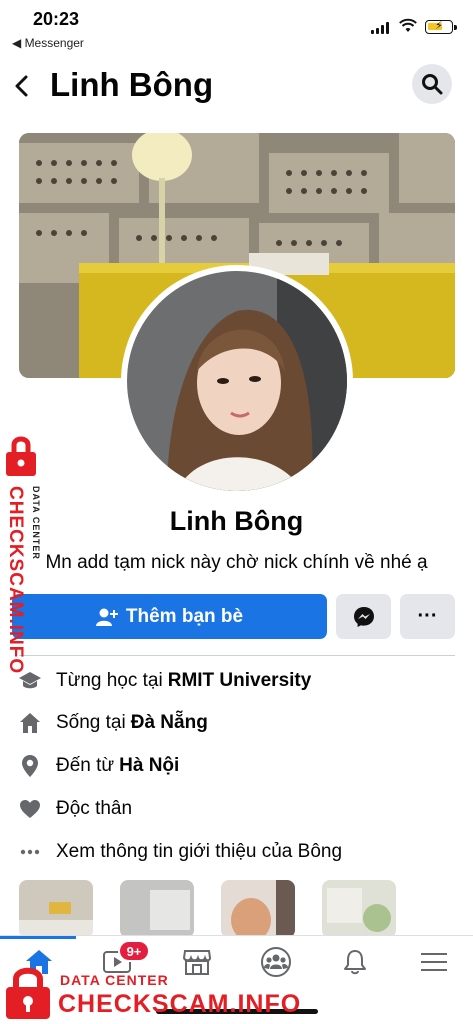 This screenshot has height=1024, width=473. I want to click on intro-item-lives-in: Sống tại Đà Nẵng, so click(113, 723).